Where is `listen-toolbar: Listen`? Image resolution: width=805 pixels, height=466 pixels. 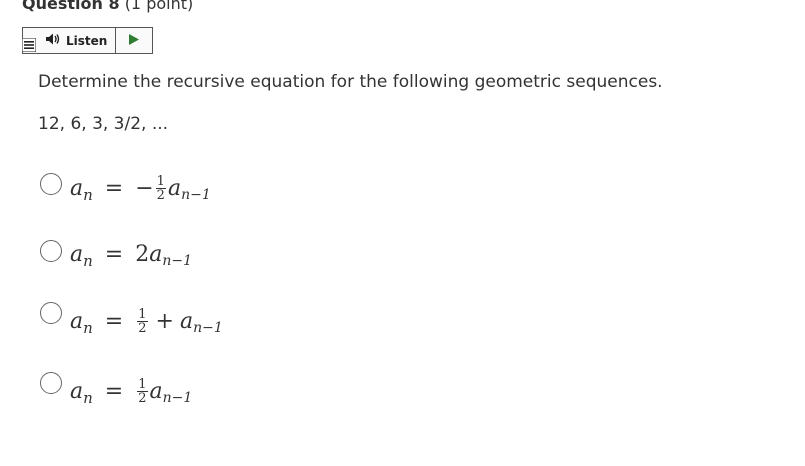
listen-toolbar: Listen is located at coordinates (87, 40).